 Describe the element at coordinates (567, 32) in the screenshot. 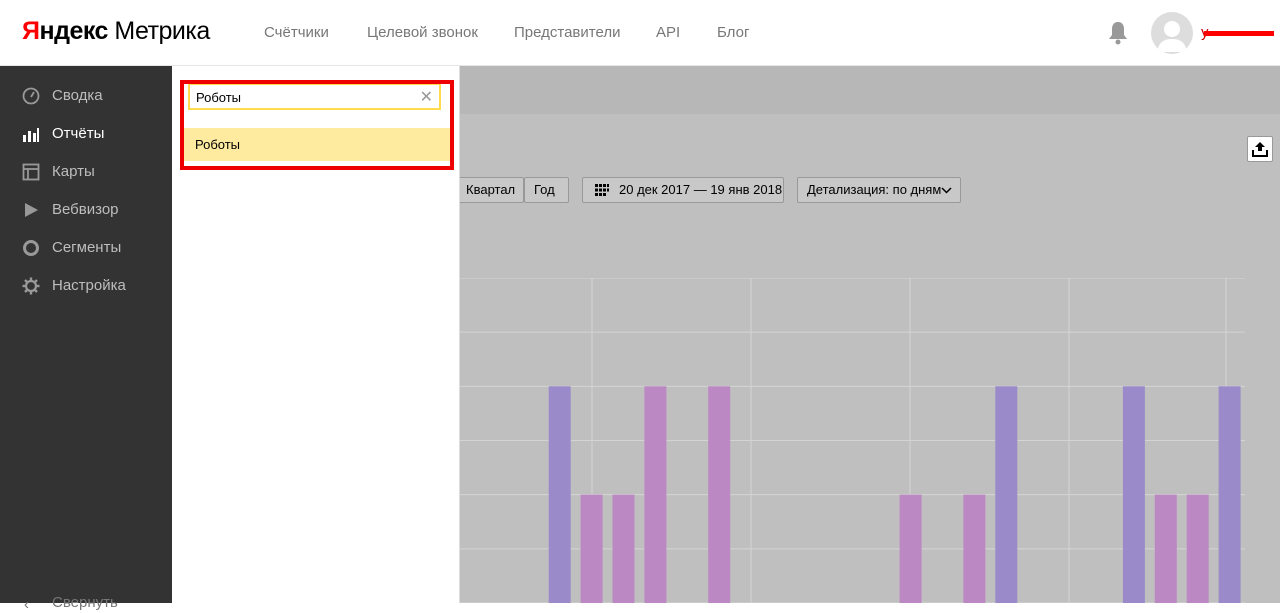

I see `nav-representatives: Представители` at that location.